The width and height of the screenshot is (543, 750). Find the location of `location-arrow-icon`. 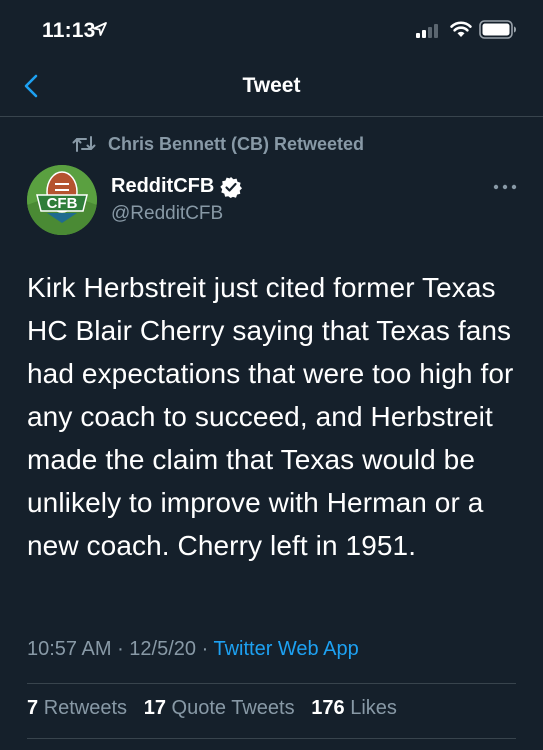

location-arrow-icon is located at coordinates (100, 29).